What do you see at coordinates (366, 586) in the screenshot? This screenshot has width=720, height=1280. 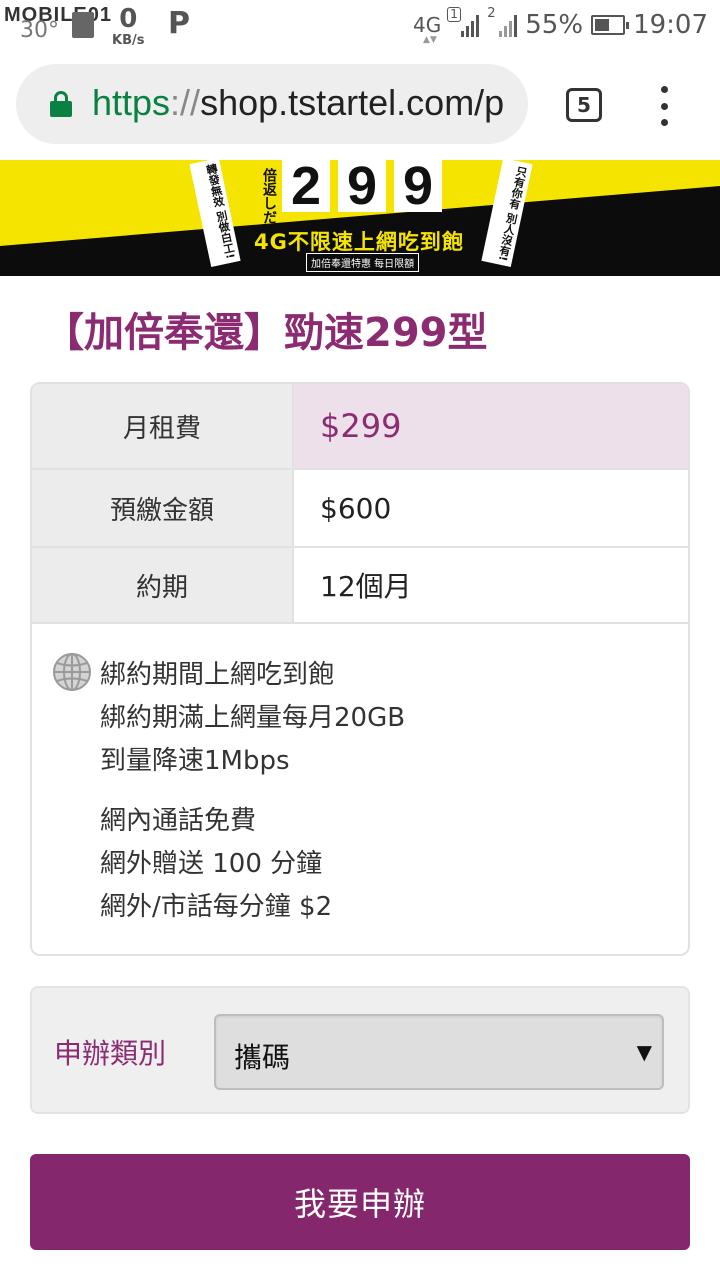 I see `contract-term-value: 12個月` at bounding box center [366, 586].